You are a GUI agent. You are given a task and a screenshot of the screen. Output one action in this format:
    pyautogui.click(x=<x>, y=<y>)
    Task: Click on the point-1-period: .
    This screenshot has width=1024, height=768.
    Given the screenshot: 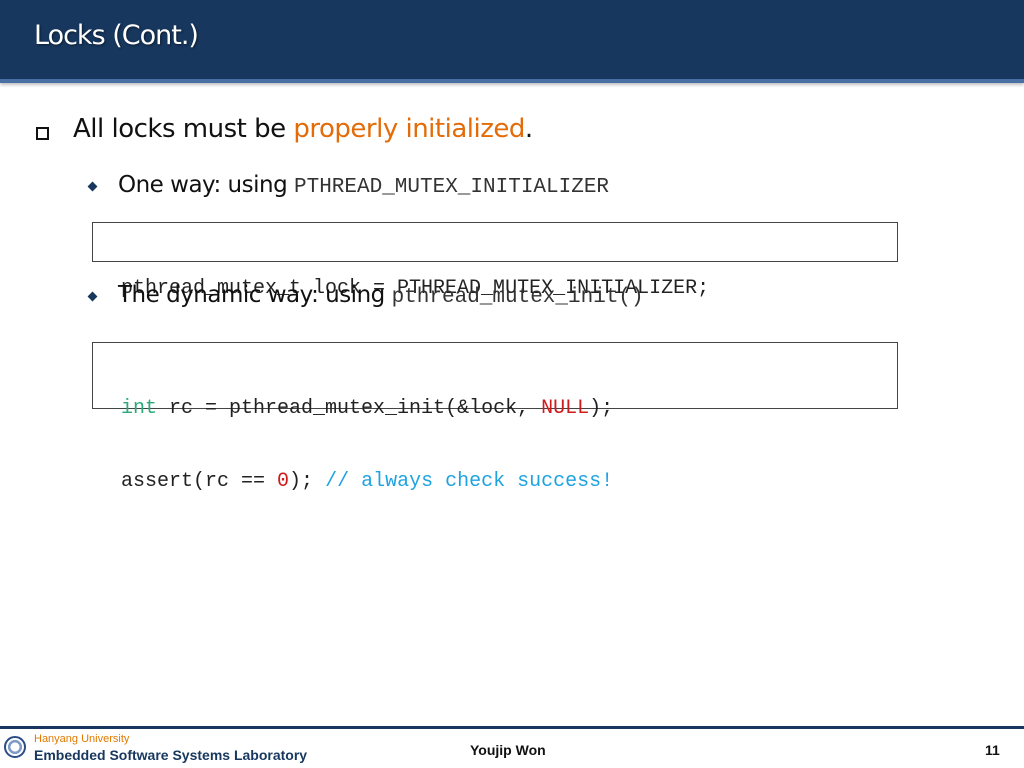 What is the action you would take?
    pyautogui.click(x=528, y=129)
    